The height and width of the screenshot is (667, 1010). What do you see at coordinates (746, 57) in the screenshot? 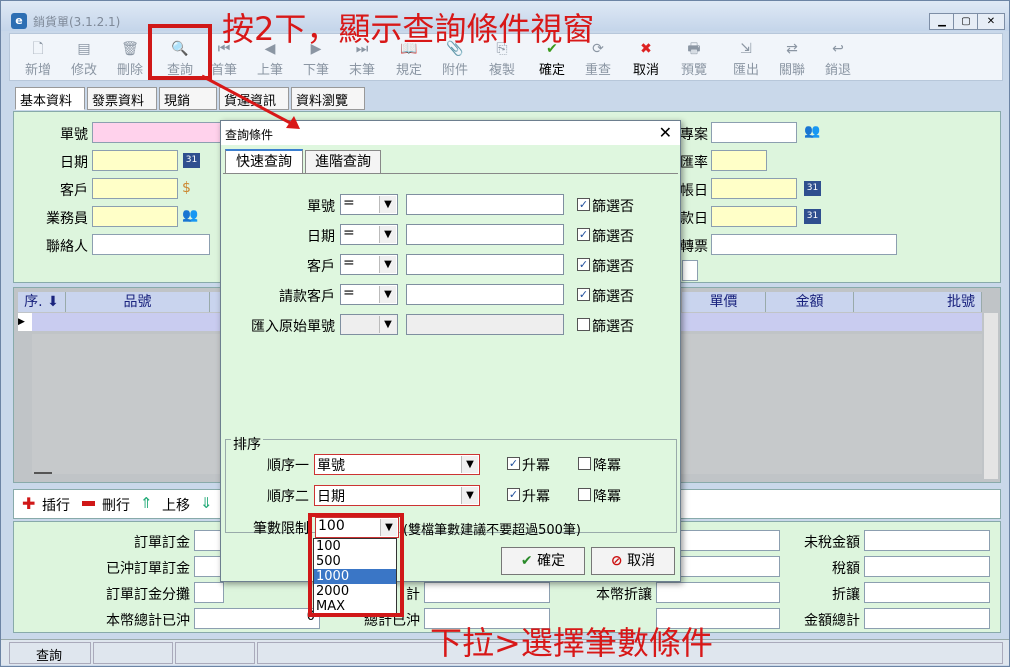
I see `toolbar-button-export: ⇲ 匯出` at bounding box center [746, 57].